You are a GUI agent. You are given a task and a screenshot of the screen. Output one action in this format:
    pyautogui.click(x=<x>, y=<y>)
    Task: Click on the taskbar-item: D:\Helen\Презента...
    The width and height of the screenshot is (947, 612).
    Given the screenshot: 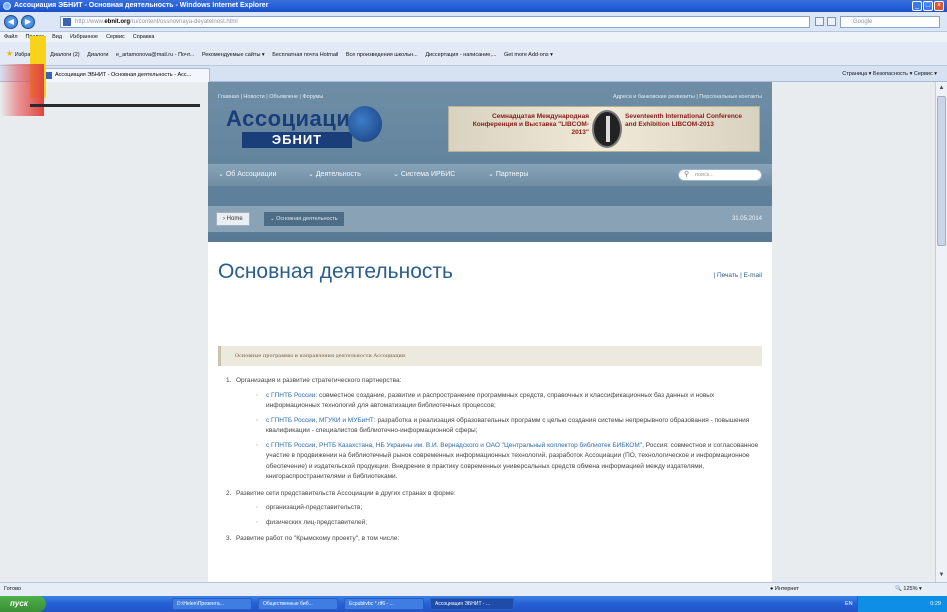 What is the action you would take?
    pyautogui.click(x=212, y=604)
    